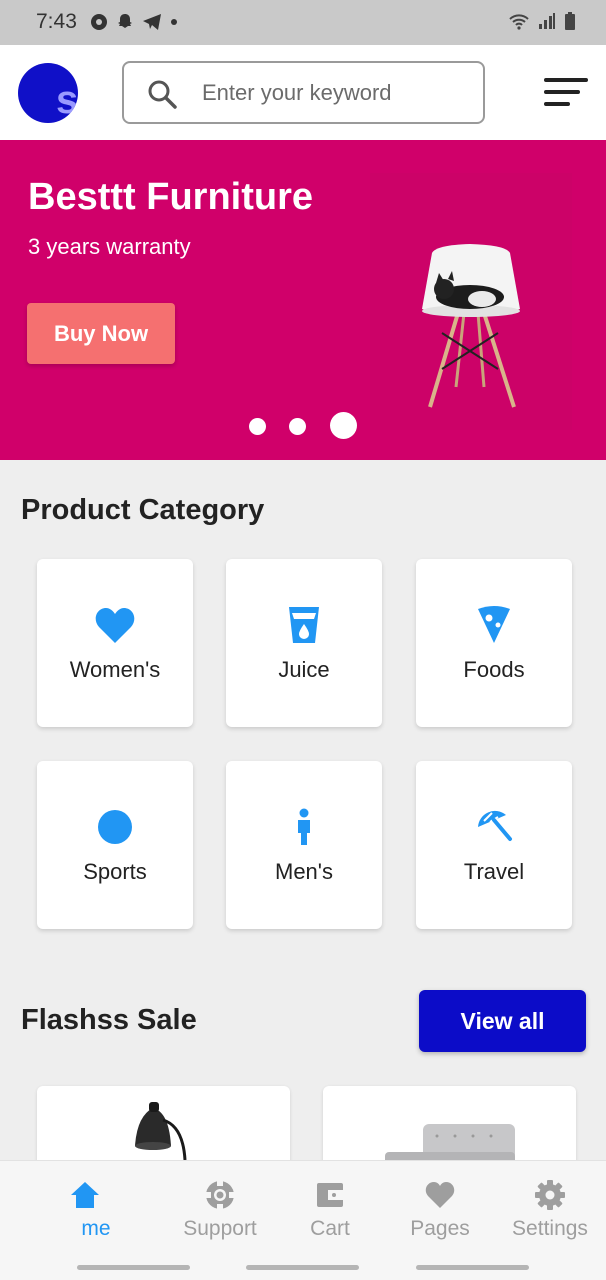 This screenshot has width=606, height=1280. Describe the element at coordinates (330, 1209) in the screenshot. I see `nav-item-cart: Cart` at that location.